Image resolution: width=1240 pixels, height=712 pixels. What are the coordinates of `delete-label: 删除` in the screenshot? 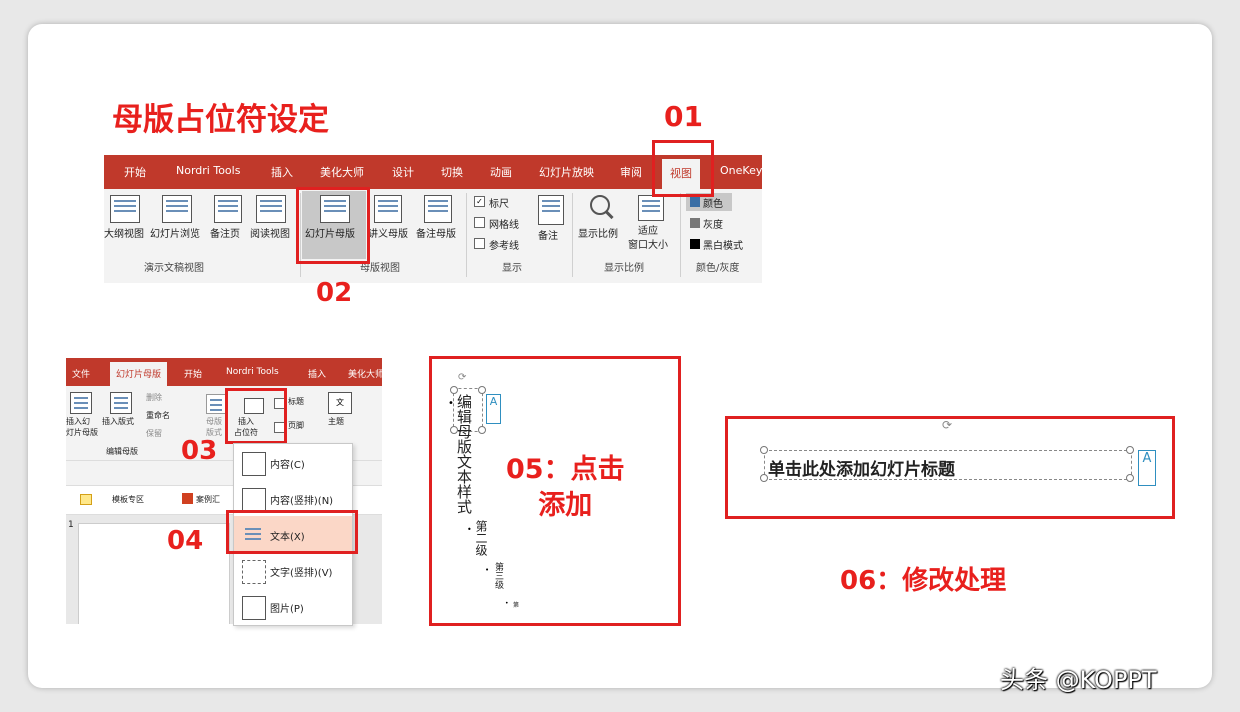 It's located at (154, 397).